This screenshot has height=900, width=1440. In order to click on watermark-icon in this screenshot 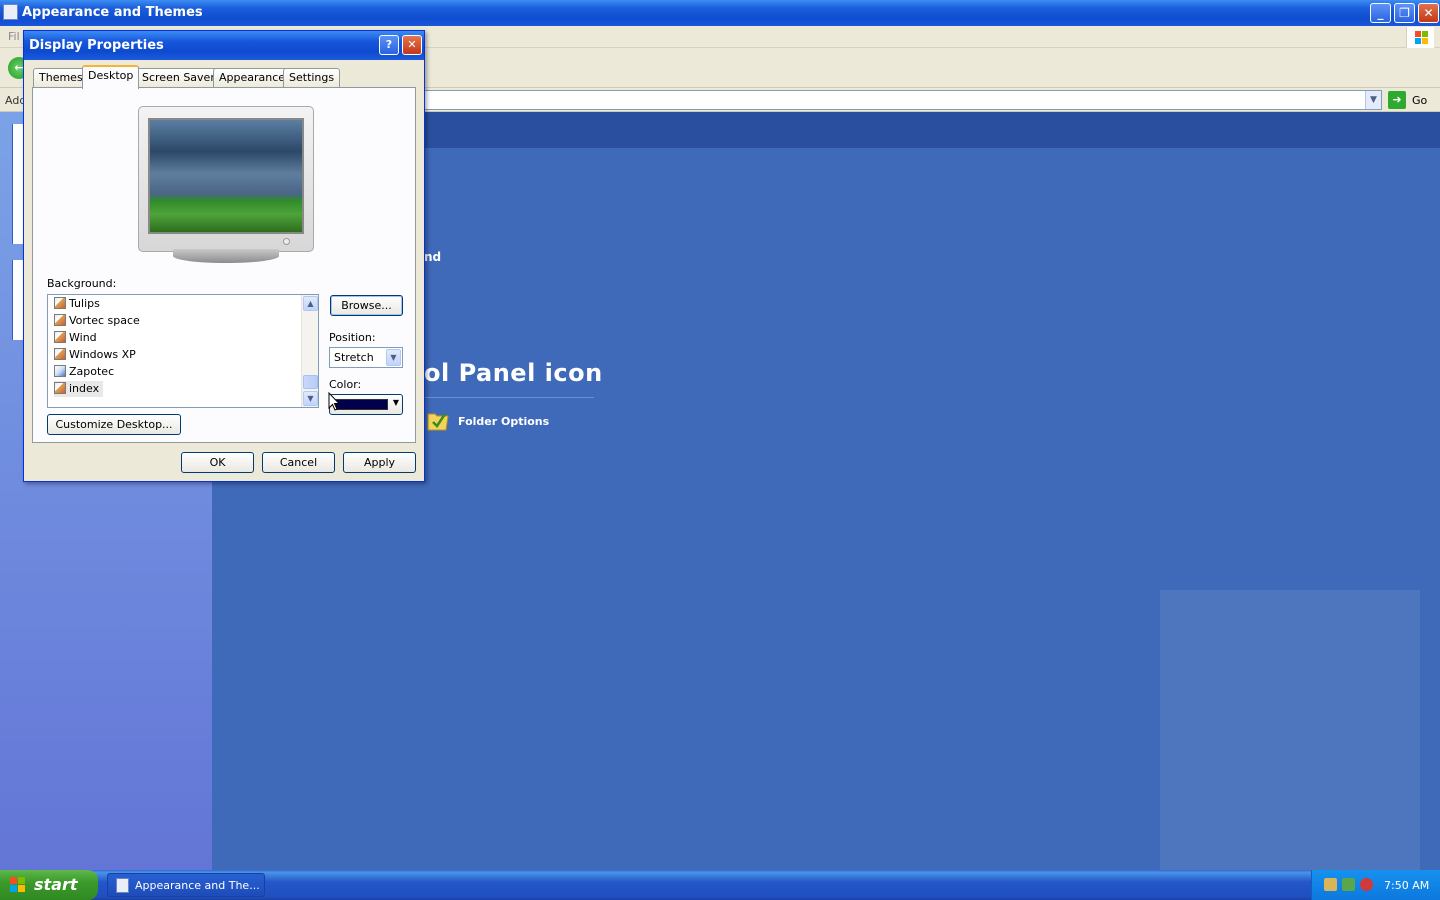, I will do `click(1290, 730)`.